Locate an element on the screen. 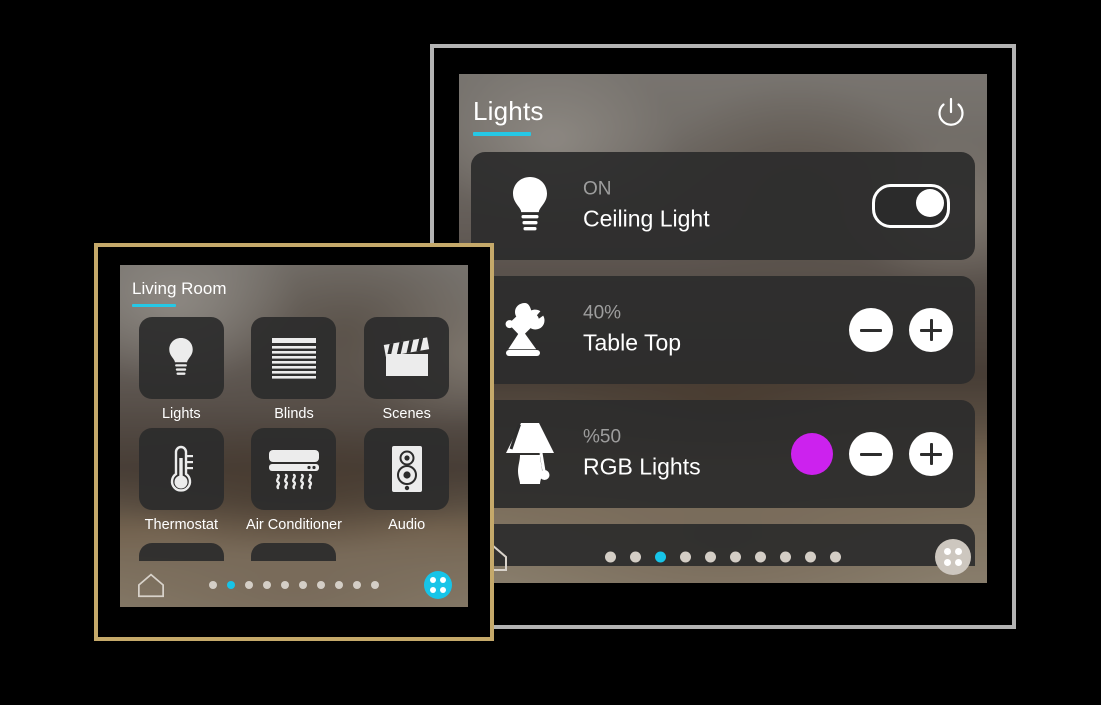 This screenshot has height=705, width=1101. light-state: %50 is located at coordinates (602, 437).